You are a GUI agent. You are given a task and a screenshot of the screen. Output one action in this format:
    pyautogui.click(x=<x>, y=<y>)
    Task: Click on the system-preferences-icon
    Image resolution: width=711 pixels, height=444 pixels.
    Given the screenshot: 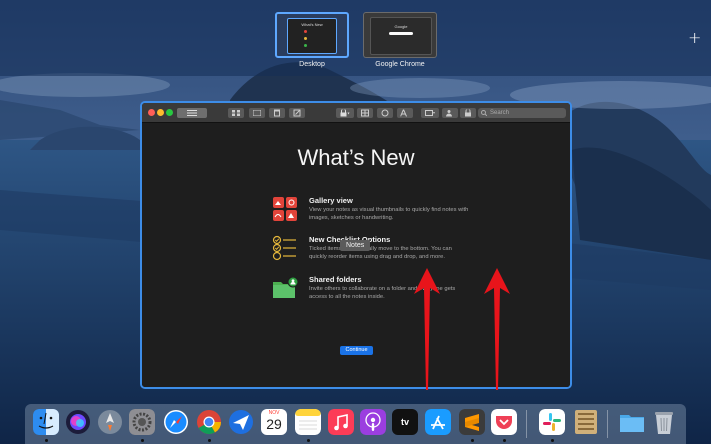 What is the action you would take?
    pyautogui.click(x=142, y=422)
    